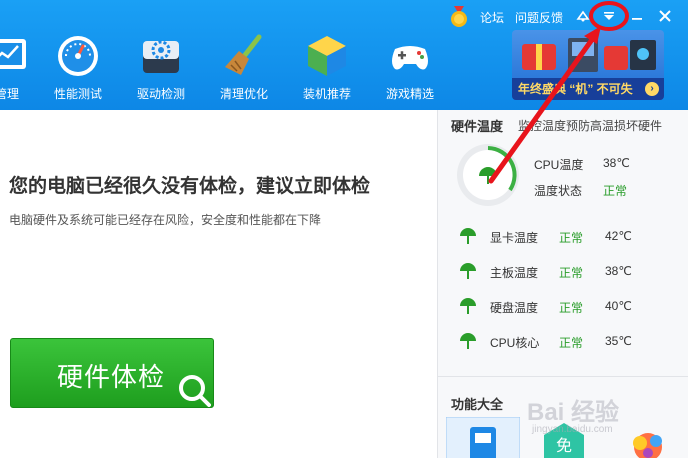  I want to click on nav-item-build-recommend: 装机推荐, so click(327, 69).